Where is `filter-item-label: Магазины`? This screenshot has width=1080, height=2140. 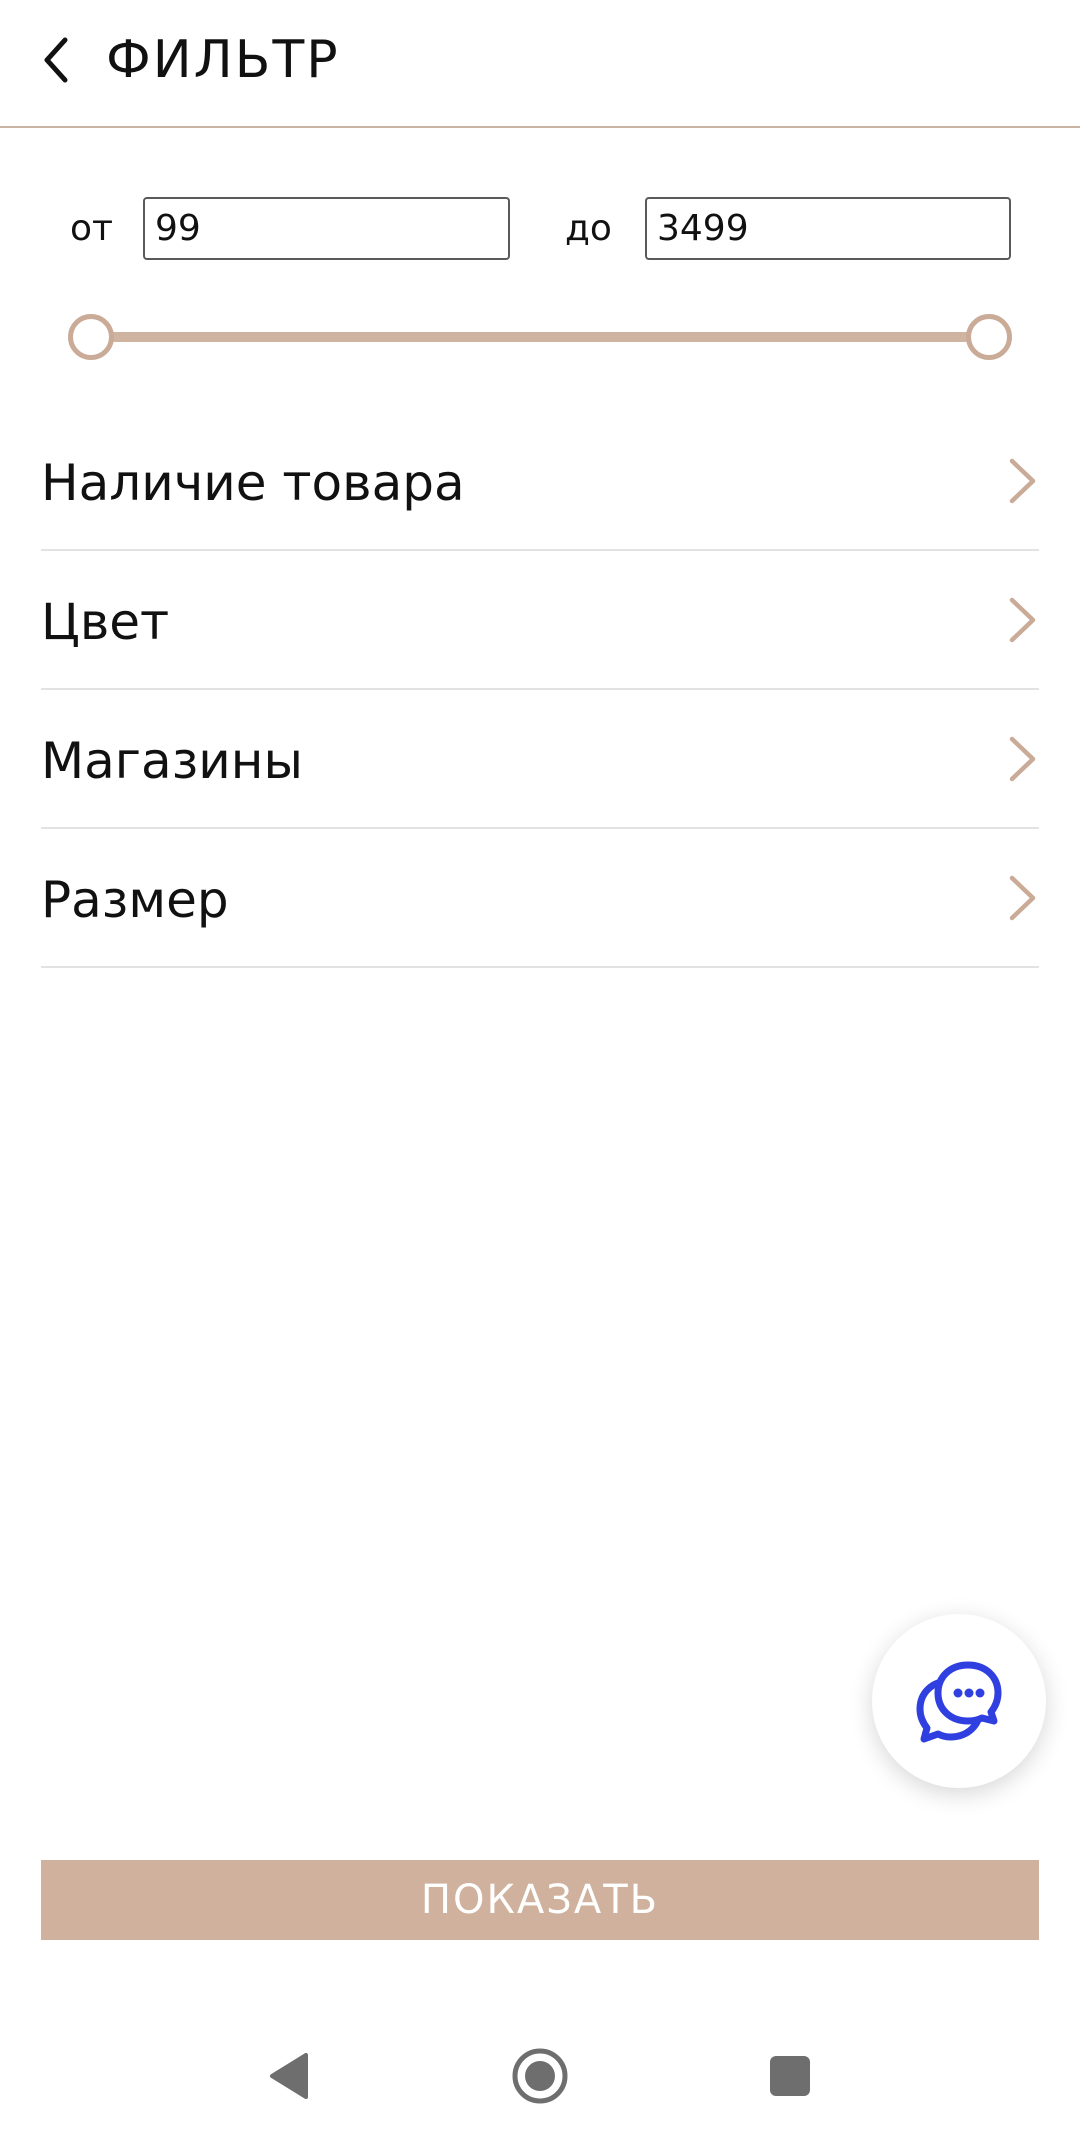
filter-item-label: Магазины is located at coordinates (172, 760).